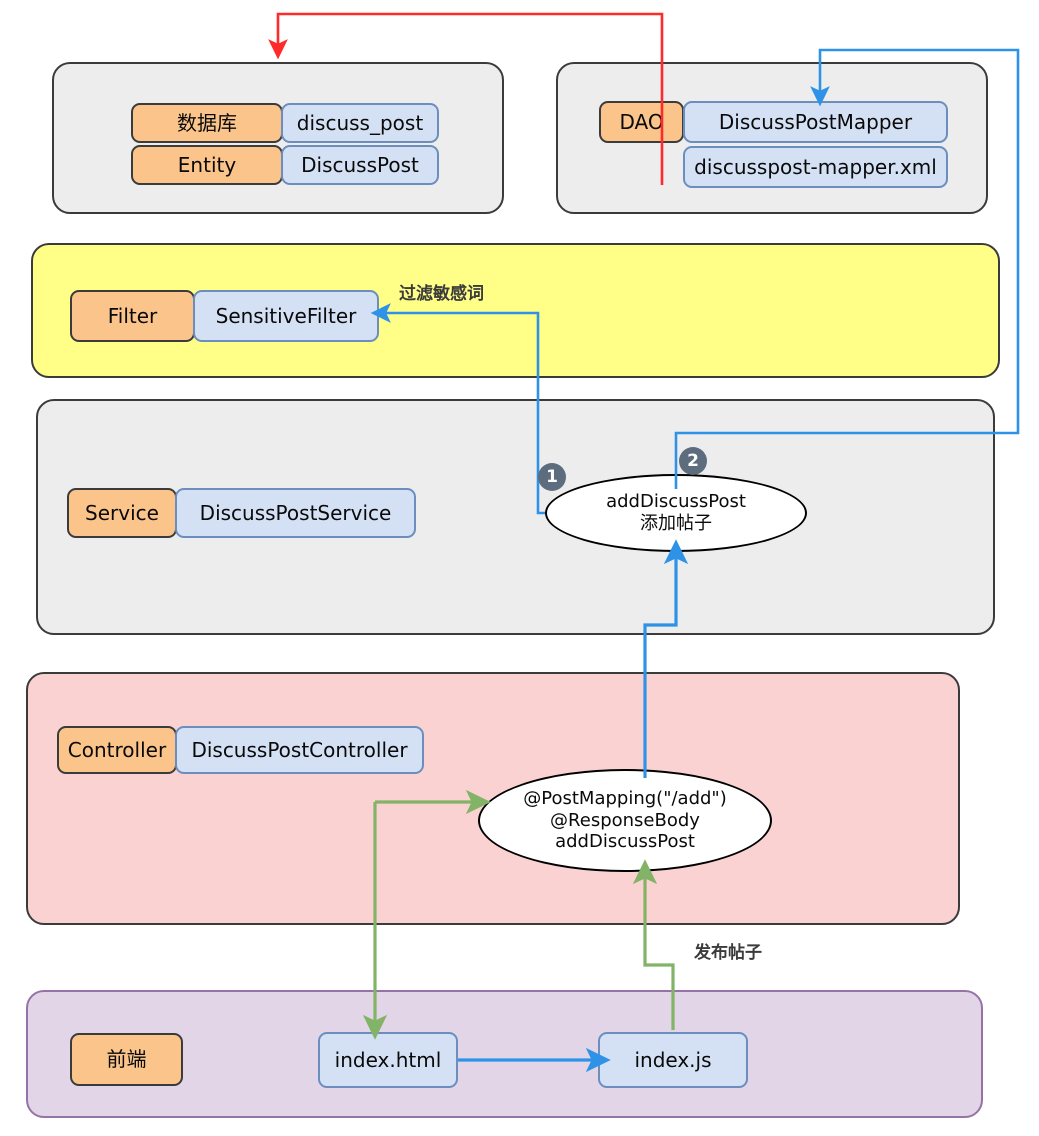  What do you see at coordinates (552, 477) in the screenshot?
I see `badge-step-1: 1` at bounding box center [552, 477].